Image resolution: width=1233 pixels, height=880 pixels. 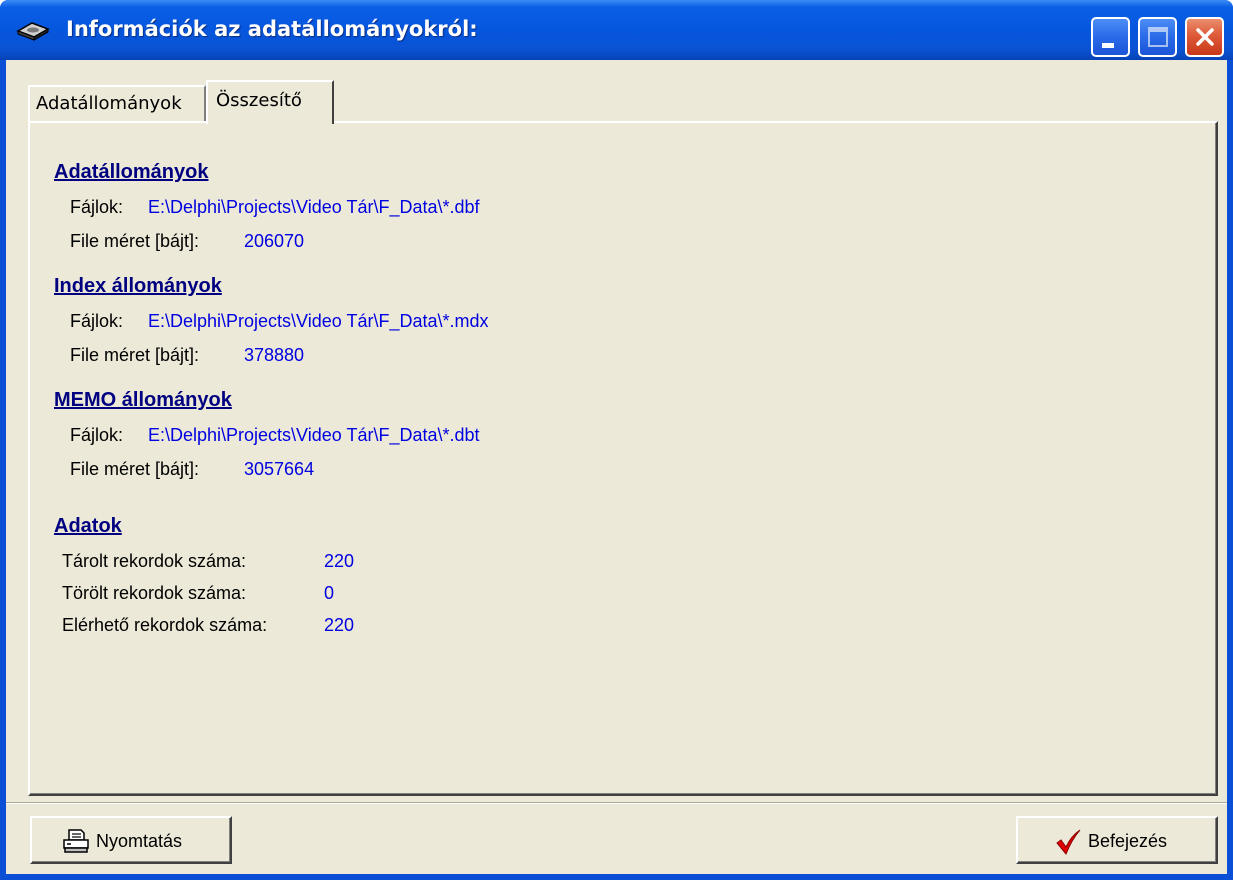 What do you see at coordinates (1128, 841) in the screenshot?
I see `finish-label: Befejezés` at bounding box center [1128, 841].